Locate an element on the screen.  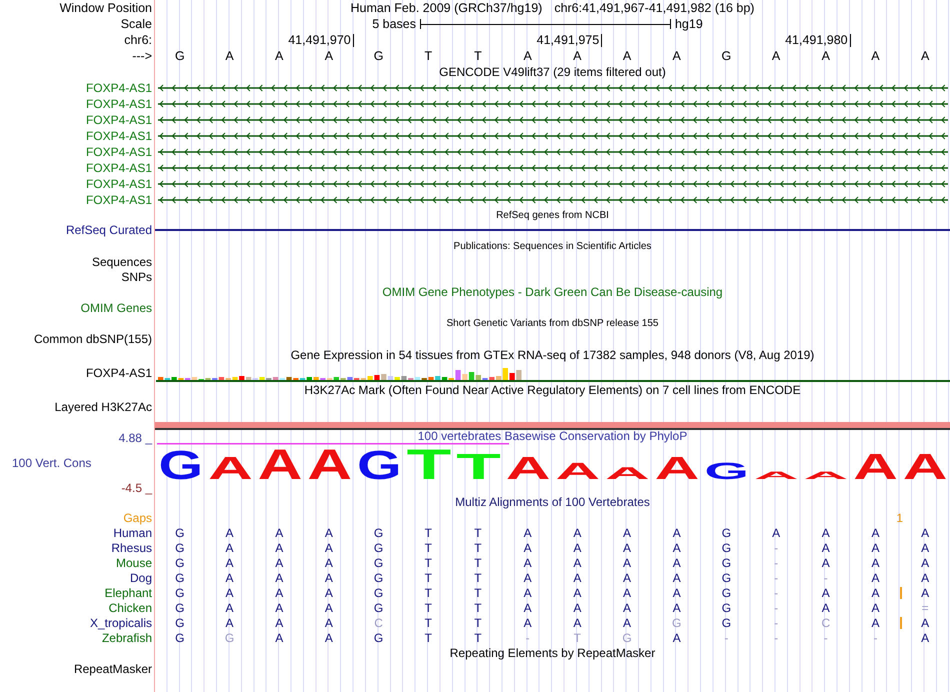
position-text: chr6:41,491,967-41,491,982 (16 bp) is located at coordinates (654, 8).